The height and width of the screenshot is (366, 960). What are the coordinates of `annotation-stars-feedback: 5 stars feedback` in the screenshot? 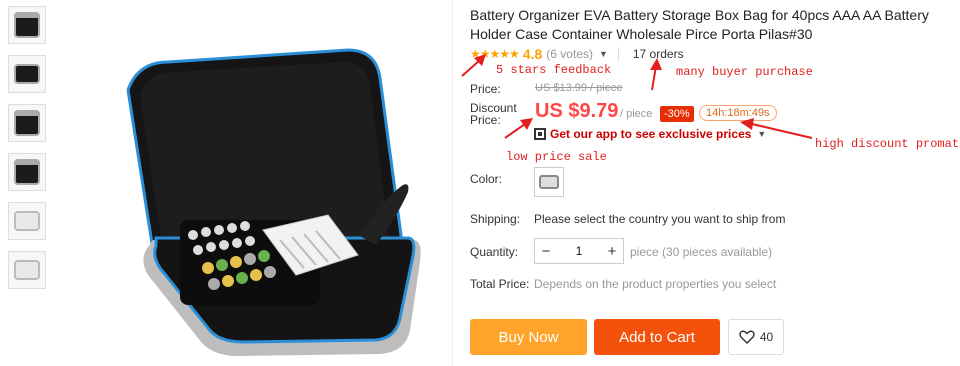 It's located at (554, 70).